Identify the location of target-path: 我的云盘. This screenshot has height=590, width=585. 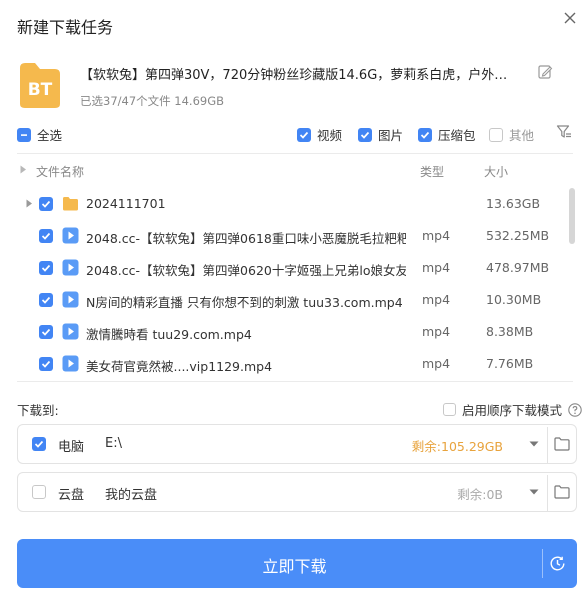
(131, 493).